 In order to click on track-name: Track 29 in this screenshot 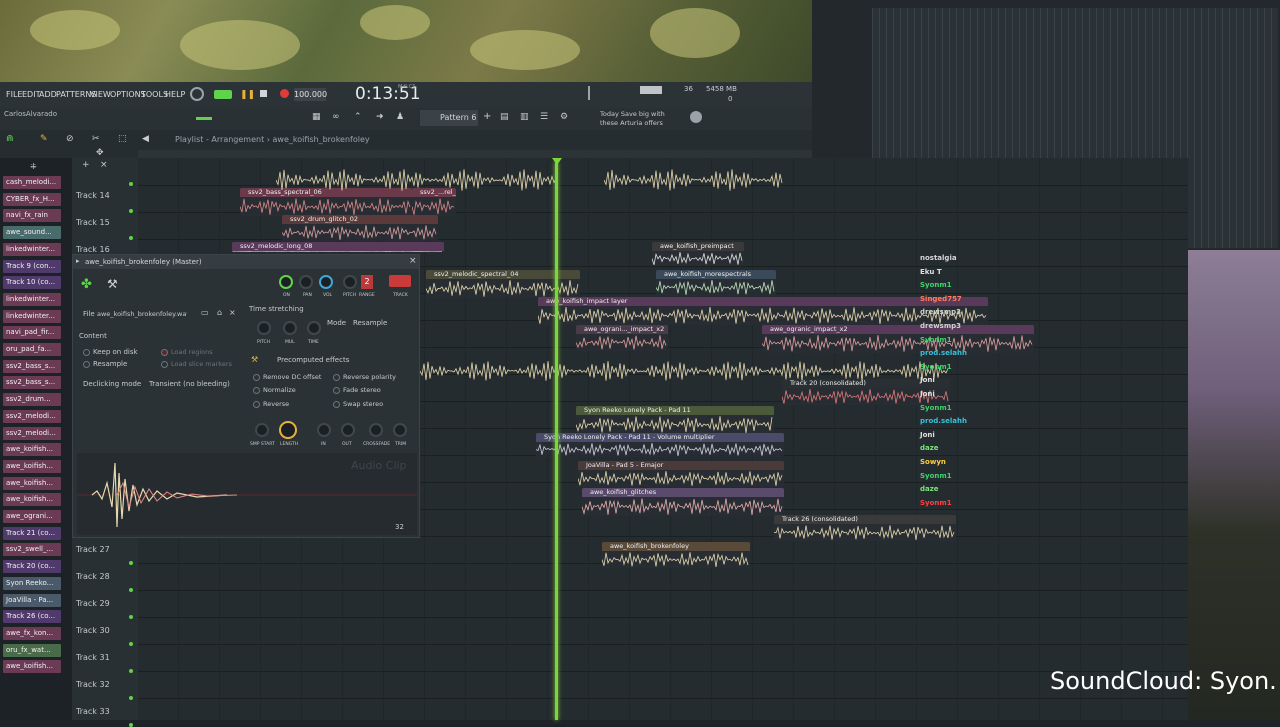, I will do `click(93, 603)`.